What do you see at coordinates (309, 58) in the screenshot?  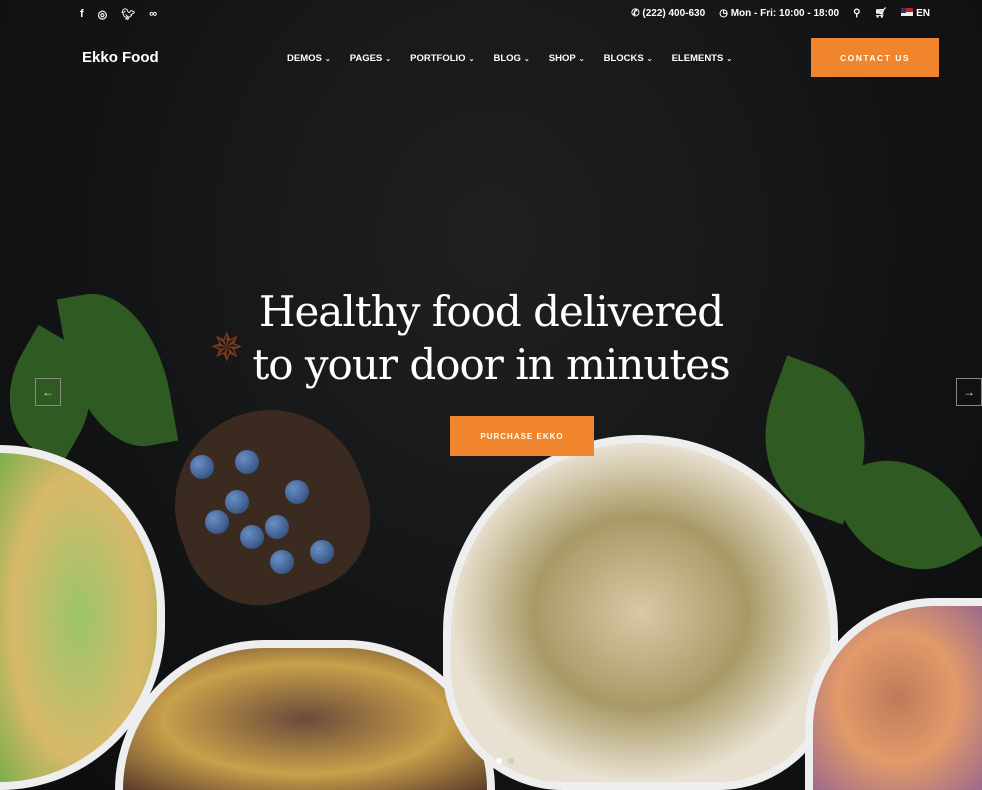 I see `nav-demos: DEMOS ⌄` at bounding box center [309, 58].